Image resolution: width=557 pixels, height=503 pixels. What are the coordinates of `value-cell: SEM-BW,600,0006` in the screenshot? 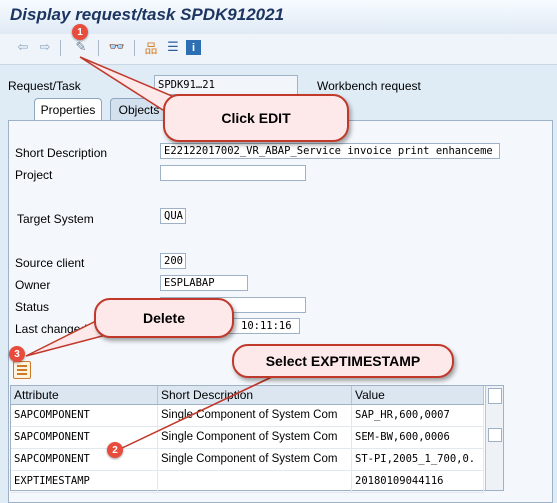 It's located at (418, 437).